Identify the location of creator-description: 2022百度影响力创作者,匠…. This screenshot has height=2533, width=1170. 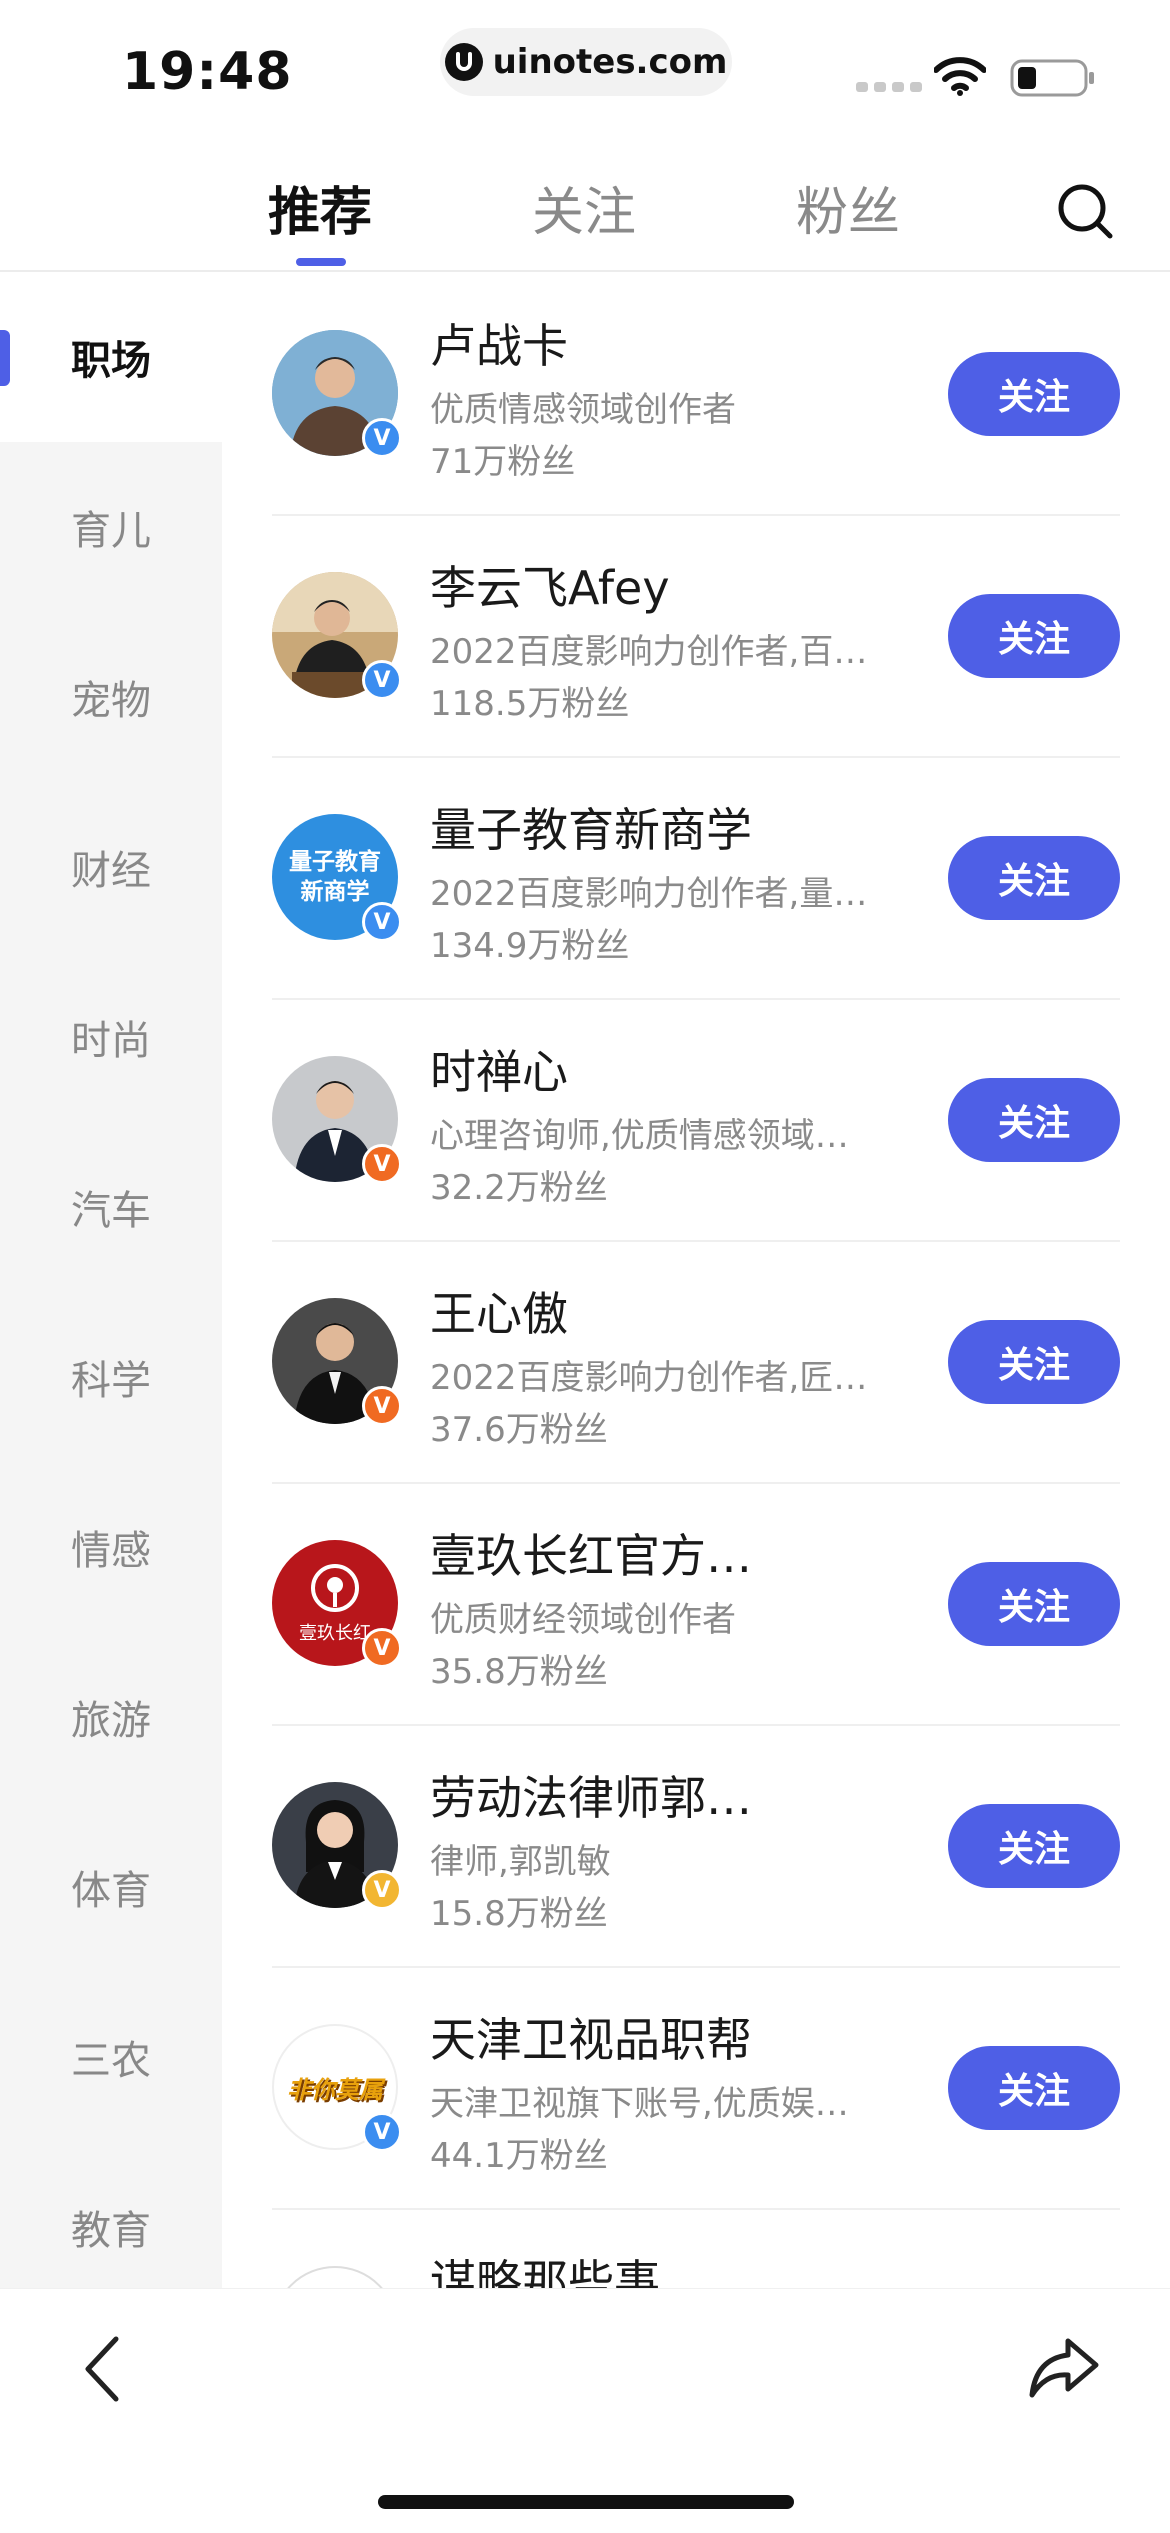
(649, 1378).